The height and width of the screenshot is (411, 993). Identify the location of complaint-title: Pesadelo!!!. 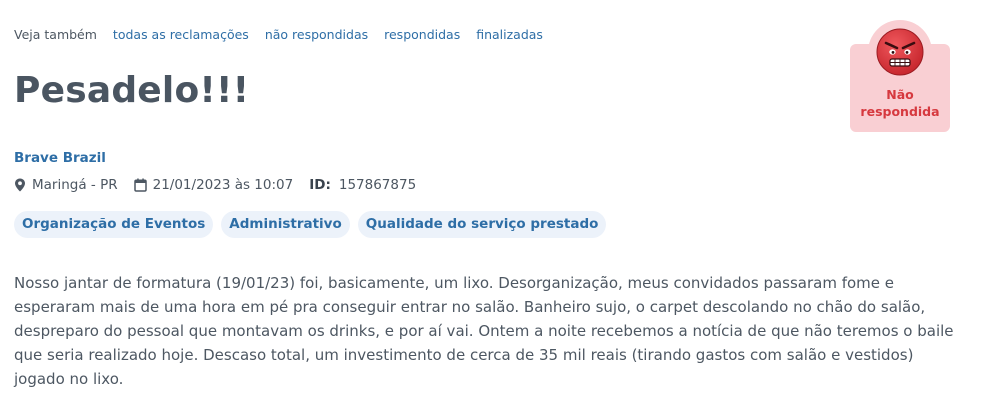
(132, 90).